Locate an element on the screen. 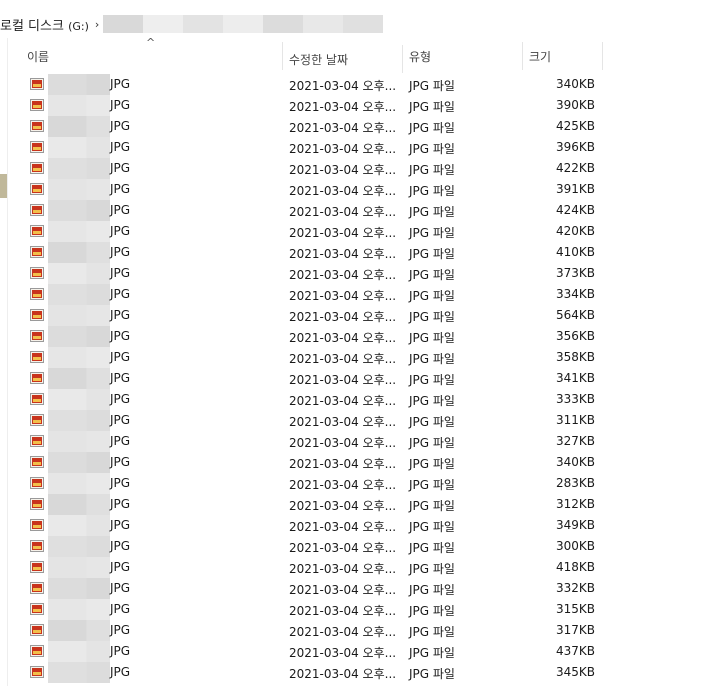 The image size is (708, 686). file-size: 373KB is located at coordinates (575, 273).